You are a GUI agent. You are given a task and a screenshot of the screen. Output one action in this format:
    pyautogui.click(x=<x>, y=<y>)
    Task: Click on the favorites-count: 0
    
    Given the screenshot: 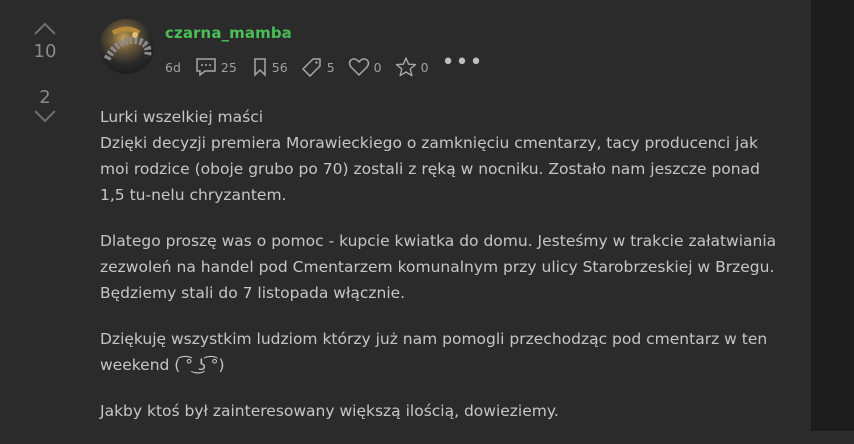 What is the action you would take?
    pyautogui.click(x=424, y=67)
    